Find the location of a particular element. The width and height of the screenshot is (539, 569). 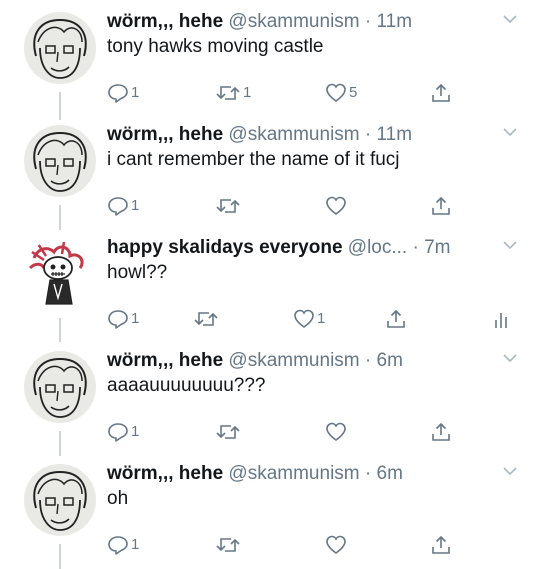

retweet-count: 1 is located at coordinates (247, 92).